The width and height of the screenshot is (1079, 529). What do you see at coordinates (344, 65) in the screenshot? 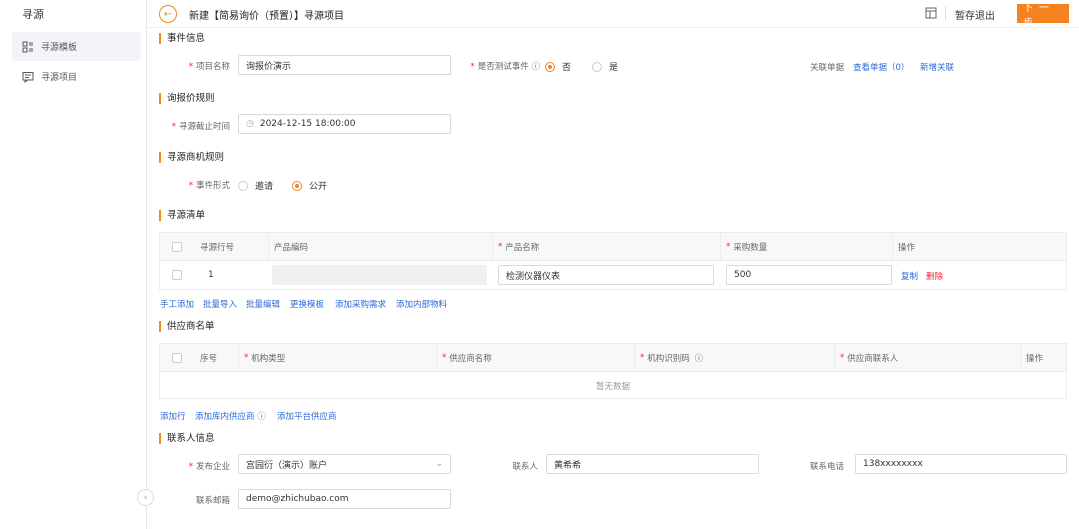
I see `project-name-input: 询报价演示` at bounding box center [344, 65].